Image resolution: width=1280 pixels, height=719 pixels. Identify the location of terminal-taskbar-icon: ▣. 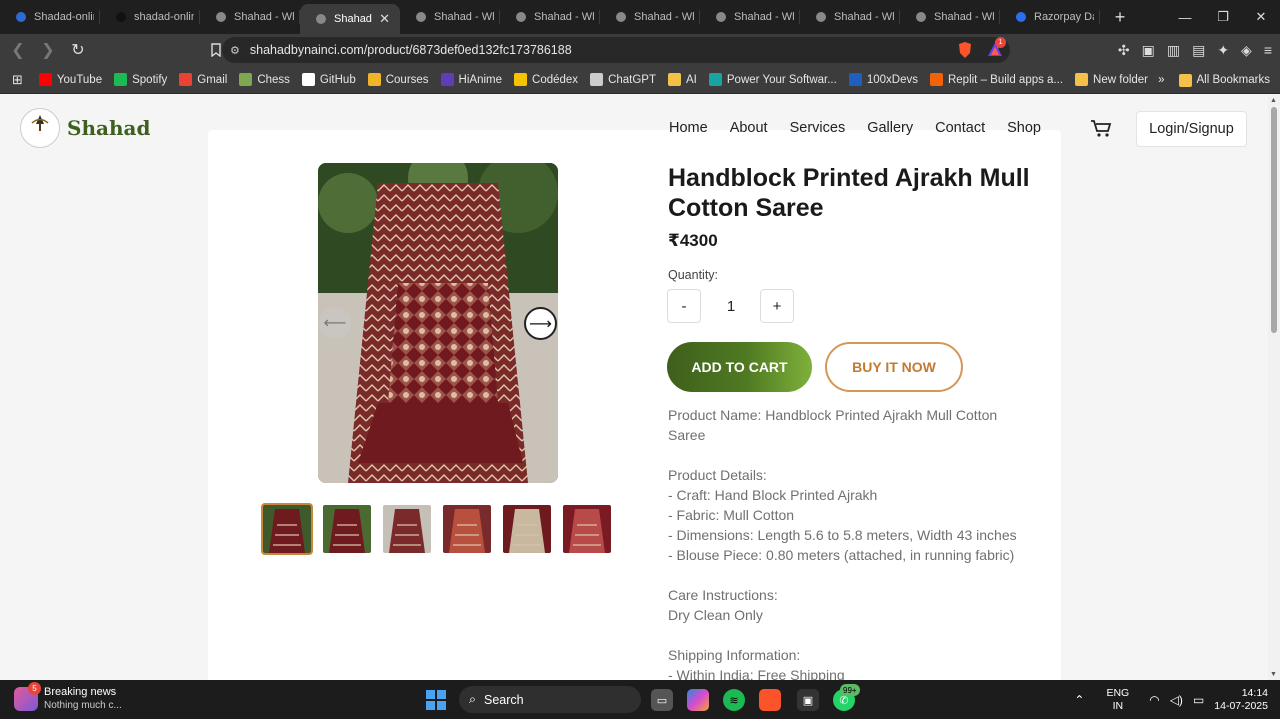
(808, 700).